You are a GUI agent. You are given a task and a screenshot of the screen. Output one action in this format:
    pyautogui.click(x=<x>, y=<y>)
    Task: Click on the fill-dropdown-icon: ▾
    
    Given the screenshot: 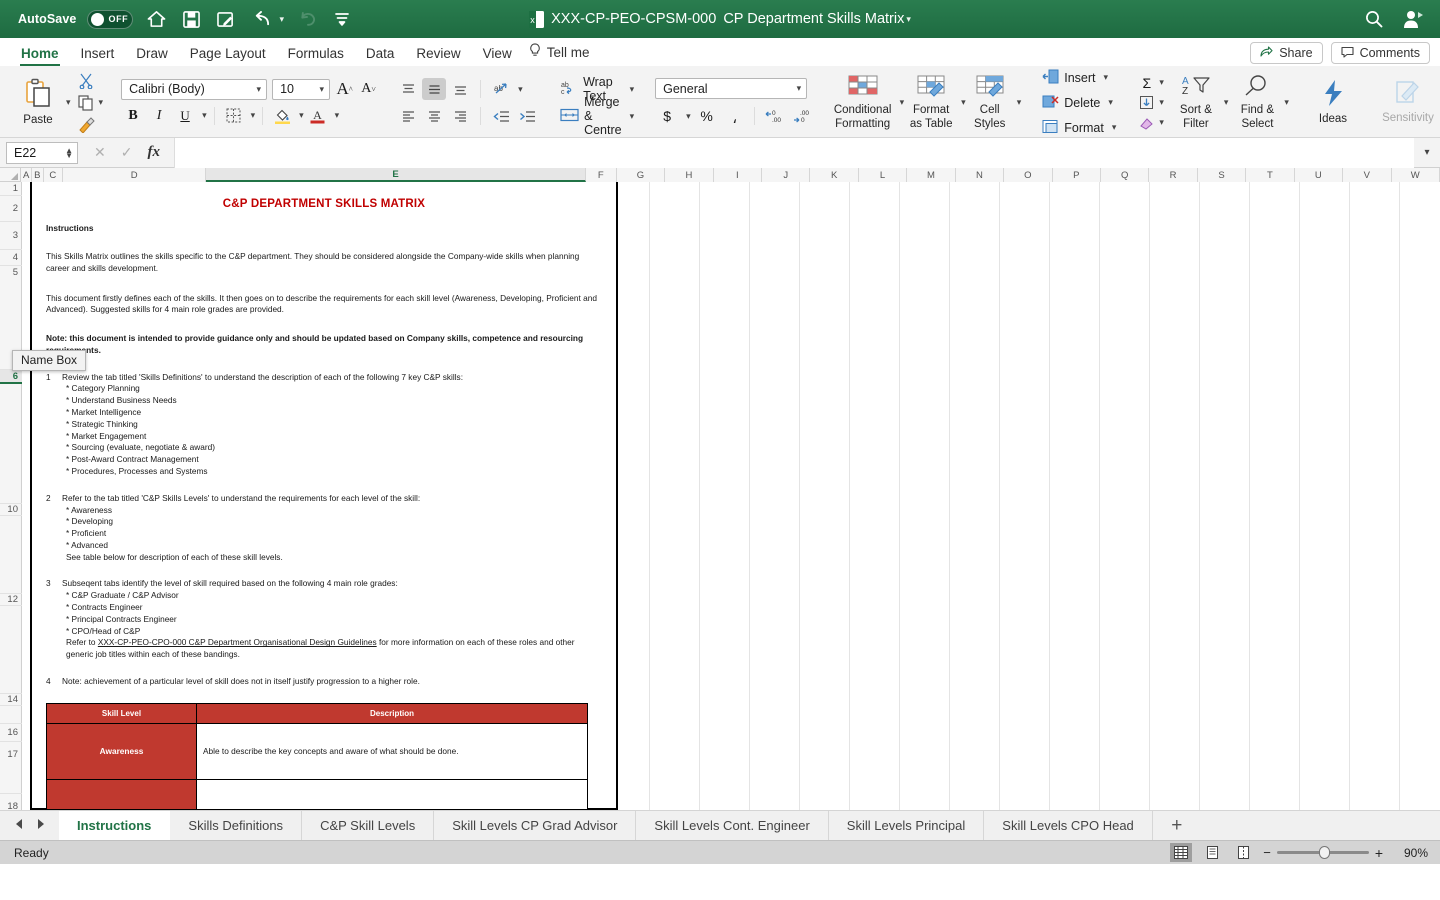 What is the action you would take?
    pyautogui.click(x=1161, y=102)
    